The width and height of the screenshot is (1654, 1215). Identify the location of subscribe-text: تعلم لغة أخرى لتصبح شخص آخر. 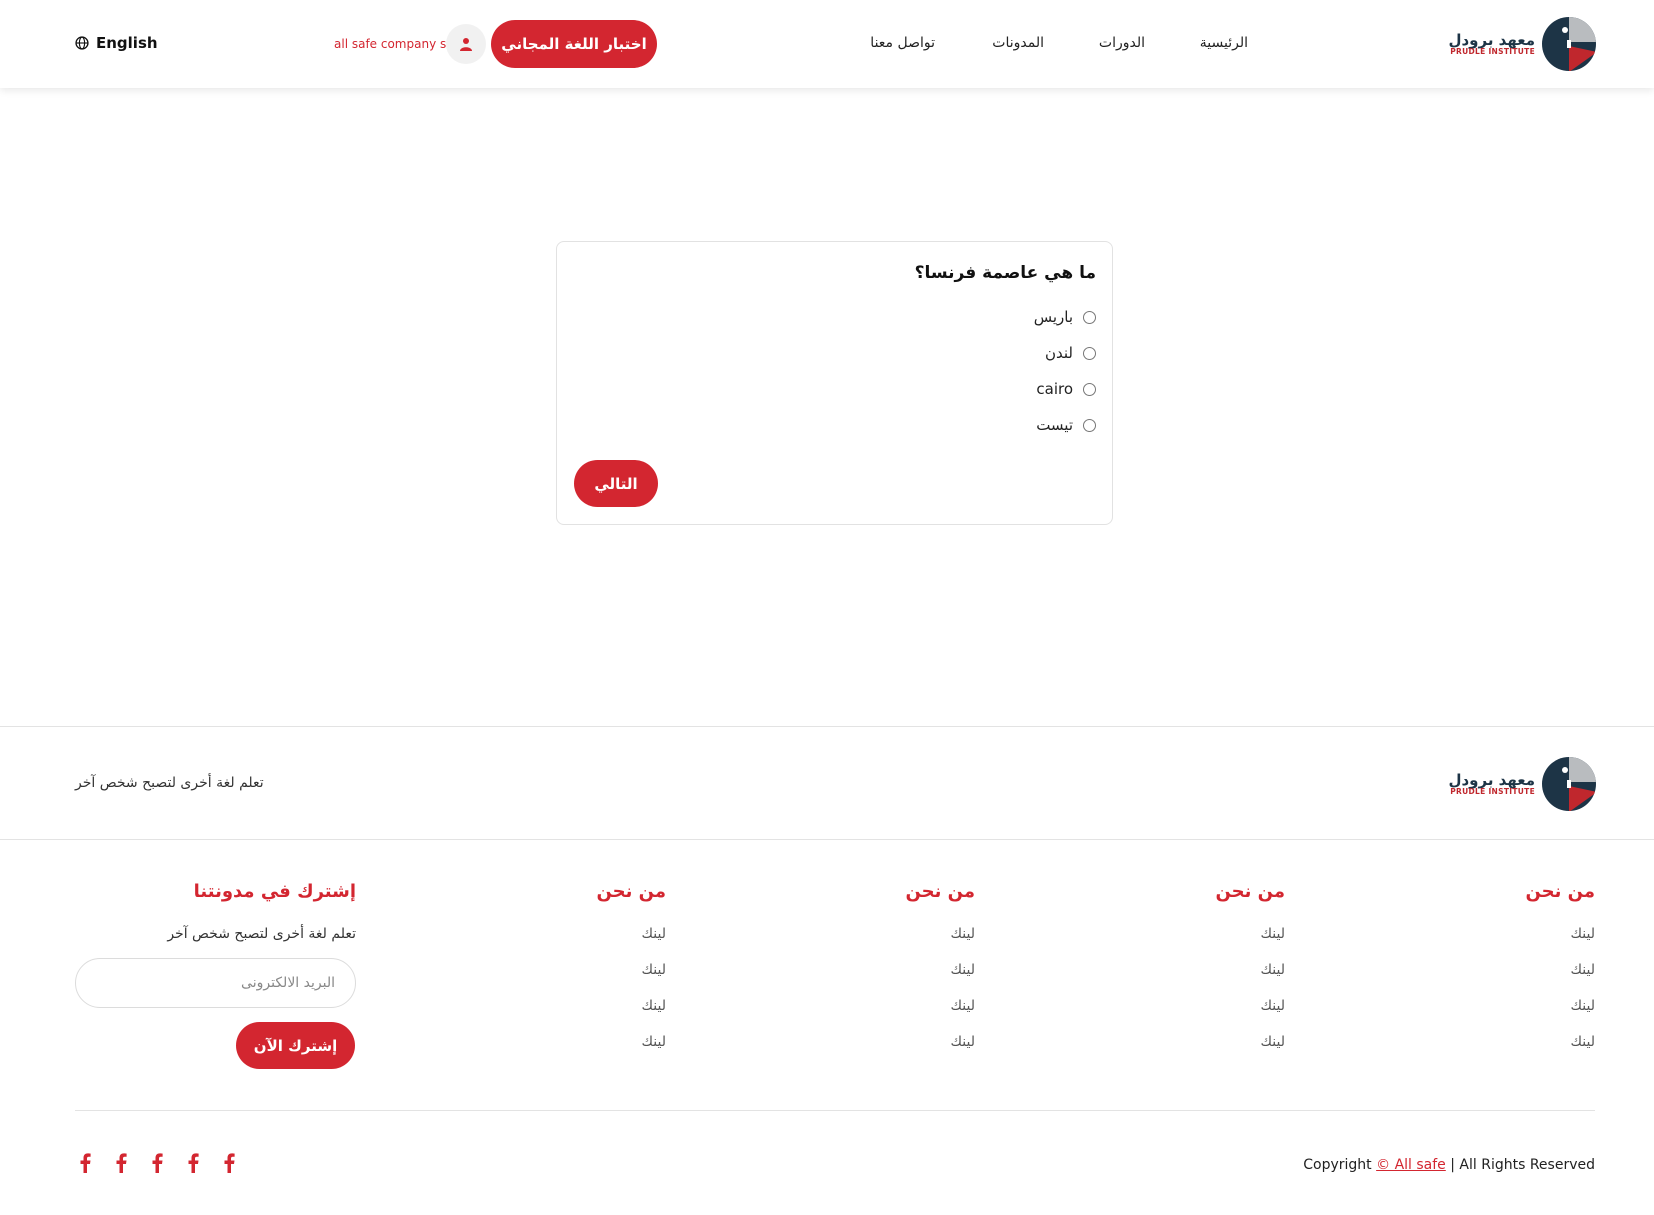
(261, 934).